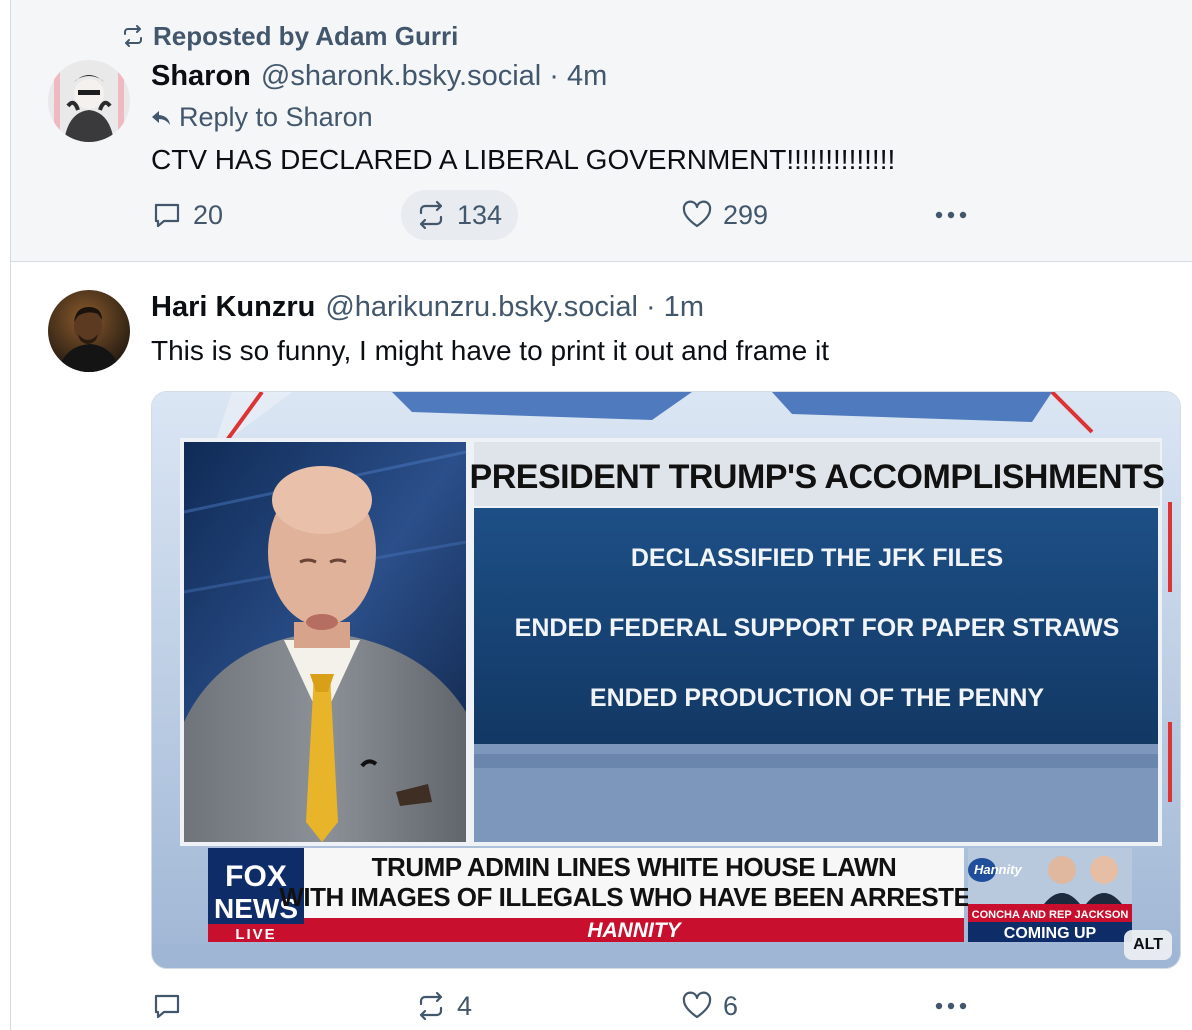 The image size is (1192, 1030). I want to click on like-button: 299, so click(724, 215).